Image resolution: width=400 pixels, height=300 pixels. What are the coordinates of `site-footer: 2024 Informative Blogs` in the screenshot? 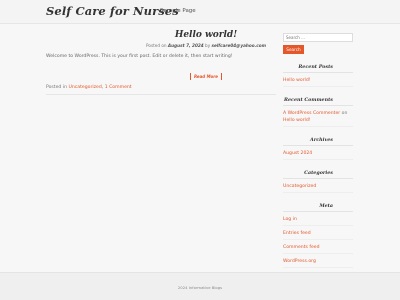 It's located at (200, 286).